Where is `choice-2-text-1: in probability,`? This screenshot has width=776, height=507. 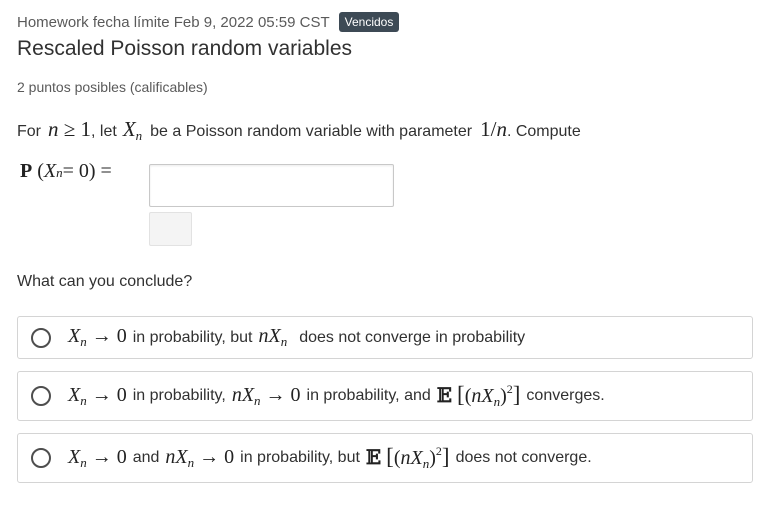 choice-2-text-1: in probability, is located at coordinates (179, 395).